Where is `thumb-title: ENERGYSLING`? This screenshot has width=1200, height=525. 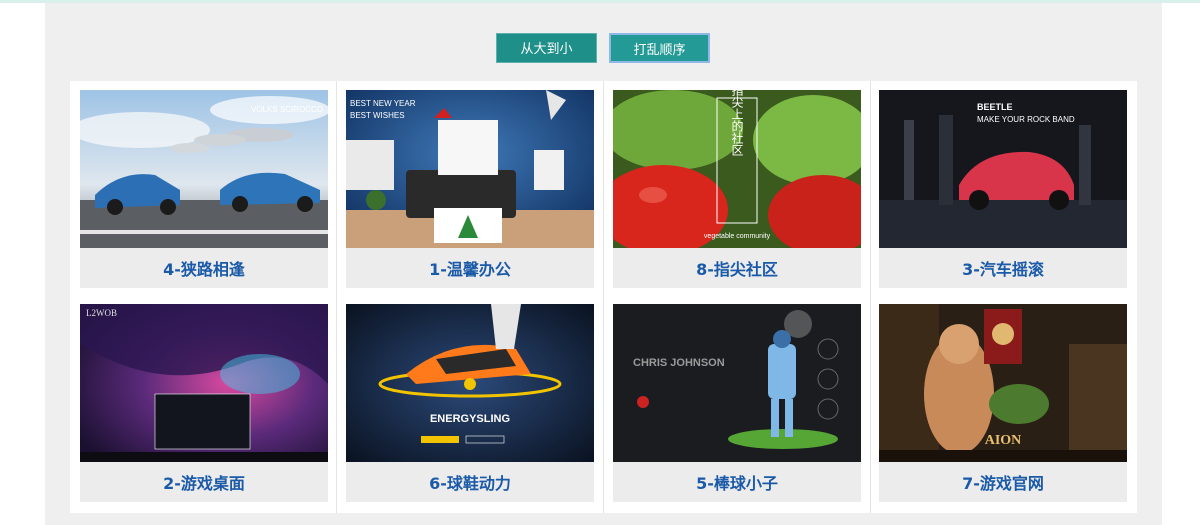 thumb-title: ENERGYSLING is located at coordinates (470, 419).